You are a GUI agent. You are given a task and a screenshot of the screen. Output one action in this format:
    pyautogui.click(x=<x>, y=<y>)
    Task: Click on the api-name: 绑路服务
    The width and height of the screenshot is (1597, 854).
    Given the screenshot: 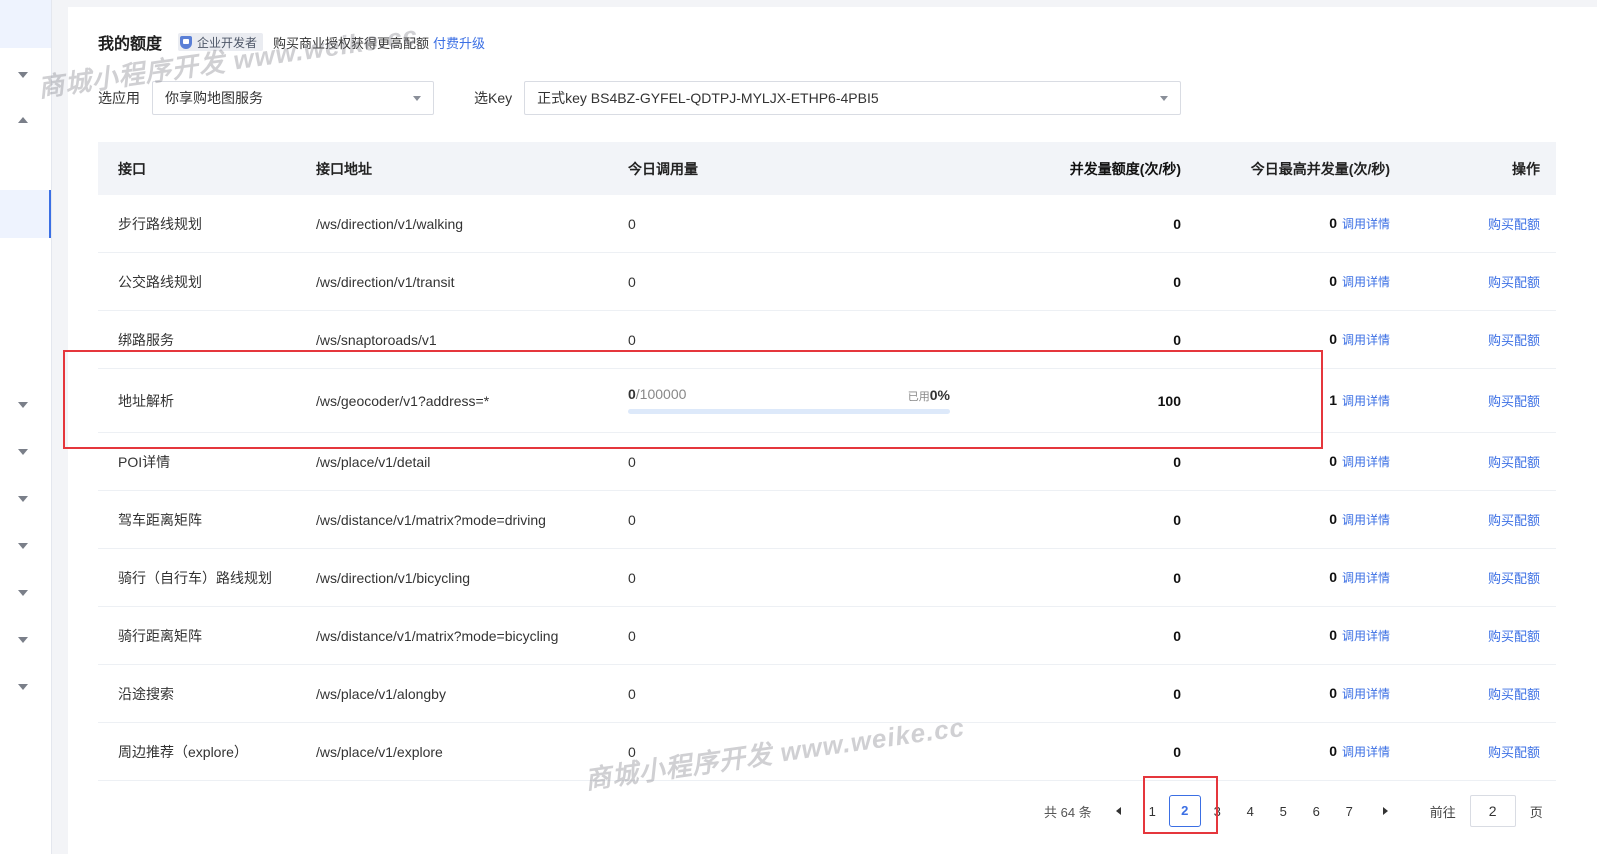 What is the action you would take?
    pyautogui.click(x=146, y=339)
    